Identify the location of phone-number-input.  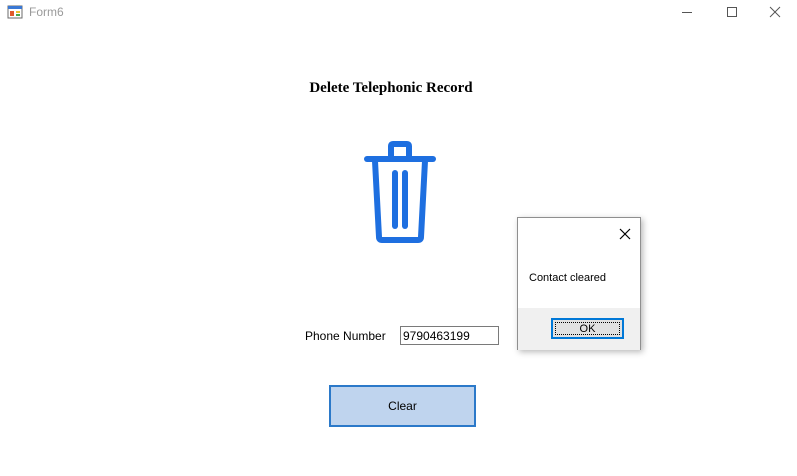
(449, 335).